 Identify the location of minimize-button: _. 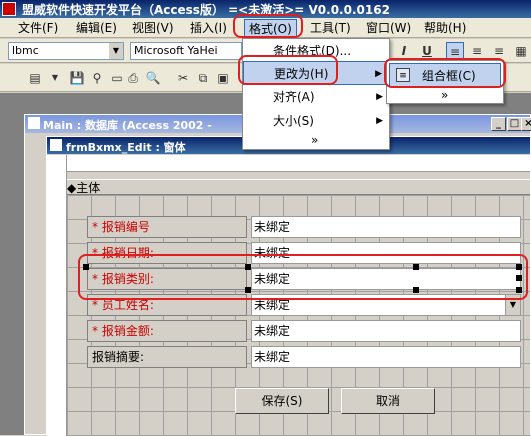
(498, 124).